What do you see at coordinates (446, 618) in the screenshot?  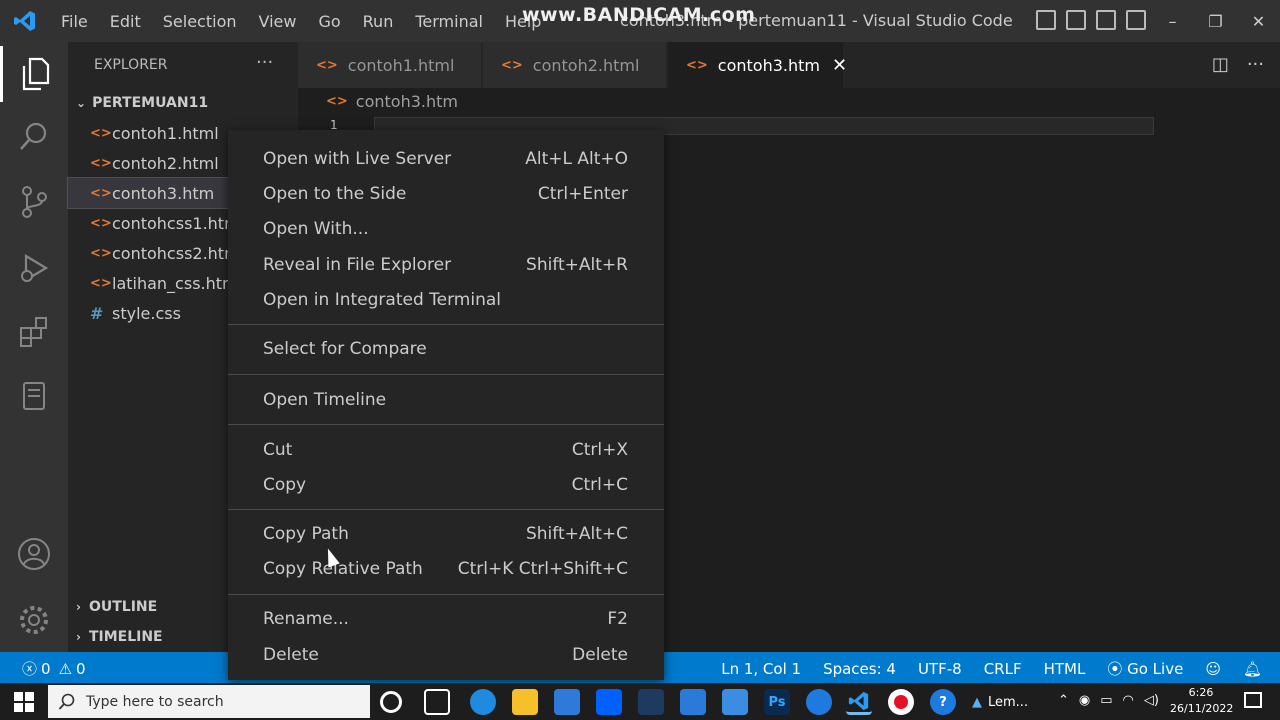 I see `menu-rename: Rename... F2` at bounding box center [446, 618].